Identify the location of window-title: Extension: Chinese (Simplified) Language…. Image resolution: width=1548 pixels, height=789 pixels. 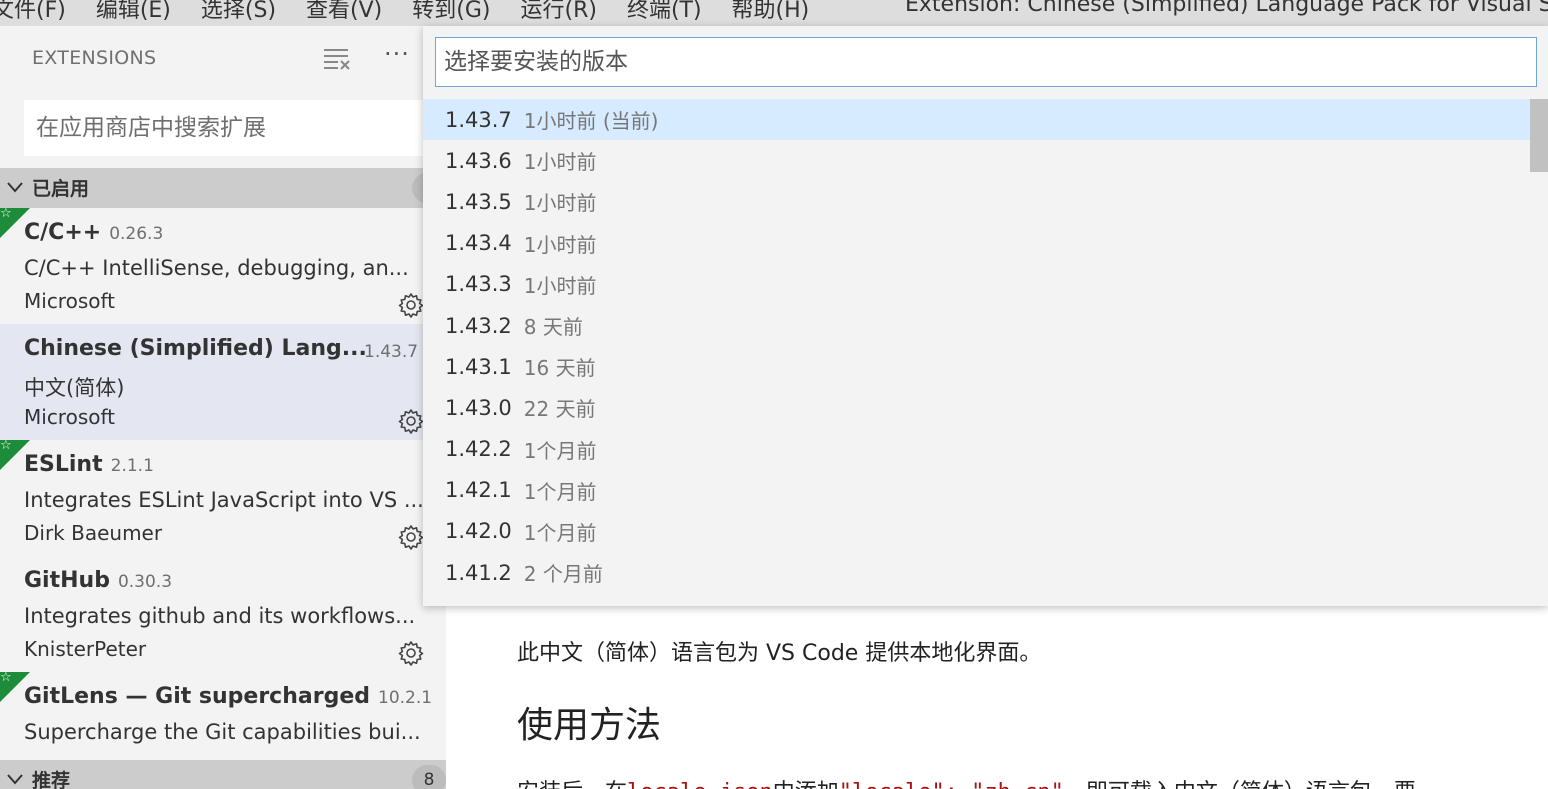
(1226, 8).